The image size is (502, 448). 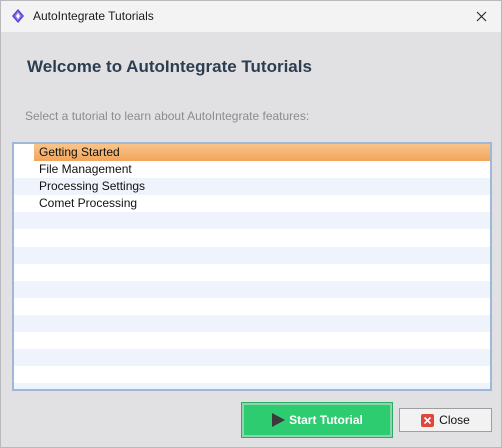 What do you see at coordinates (252, 187) in the screenshot?
I see `list-item: Processing Settings` at bounding box center [252, 187].